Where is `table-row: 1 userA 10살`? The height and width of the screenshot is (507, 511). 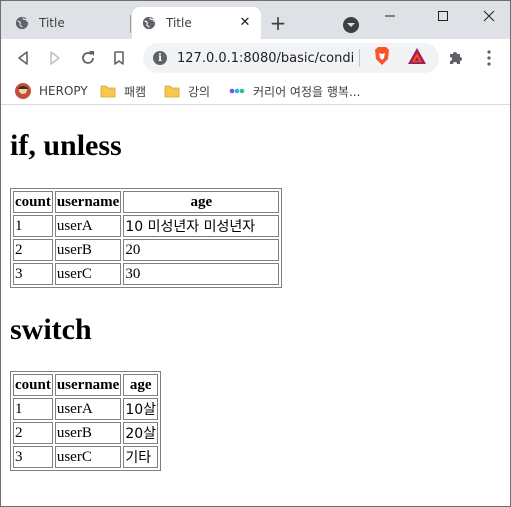 table-row: 1 userA 10살 is located at coordinates (86, 409).